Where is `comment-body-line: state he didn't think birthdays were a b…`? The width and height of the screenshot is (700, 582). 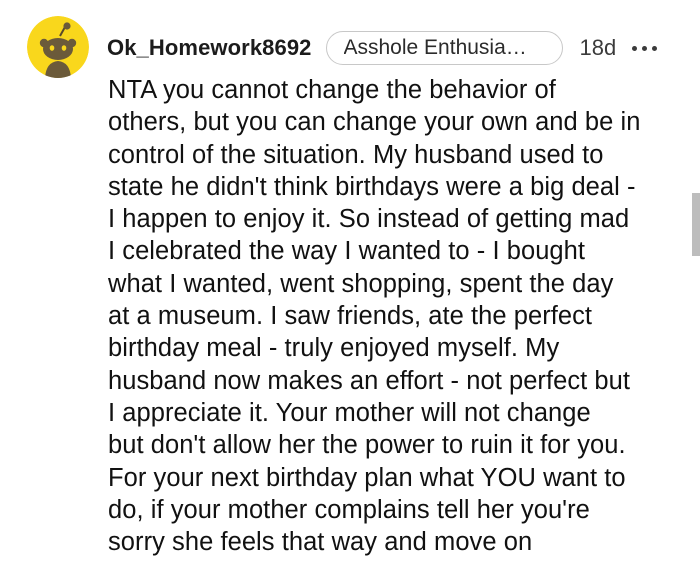 comment-body-line: state he didn't think birthdays were a b… is located at coordinates (372, 186).